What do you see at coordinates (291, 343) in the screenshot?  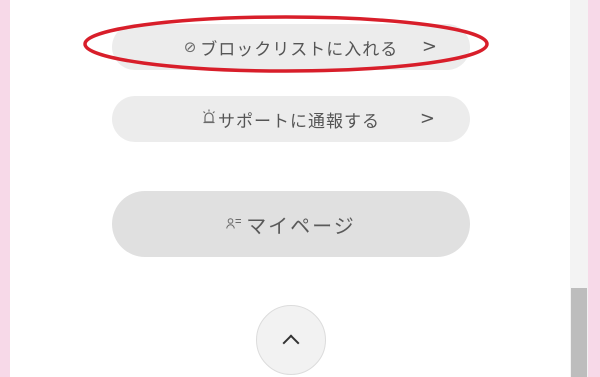 I see `chevron-up-icon` at bounding box center [291, 343].